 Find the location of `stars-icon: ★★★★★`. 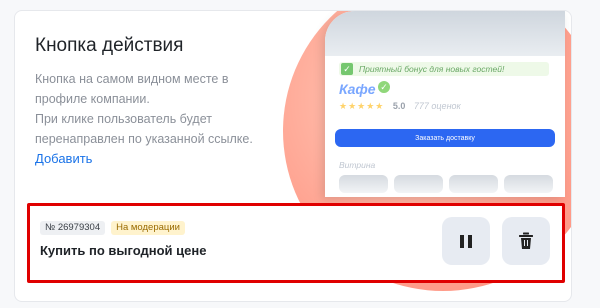

stars-icon: ★★★★★ is located at coordinates (362, 106).